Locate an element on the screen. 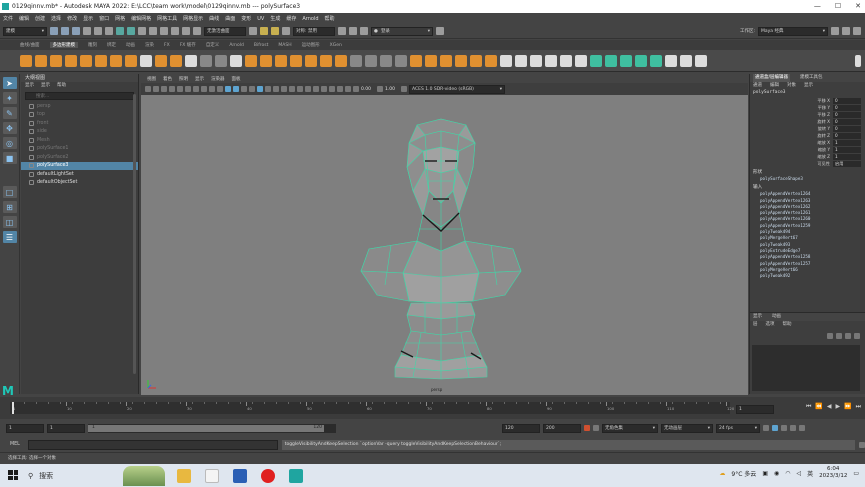  channel-object-name: polySurface3 is located at coordinates (807, 93).